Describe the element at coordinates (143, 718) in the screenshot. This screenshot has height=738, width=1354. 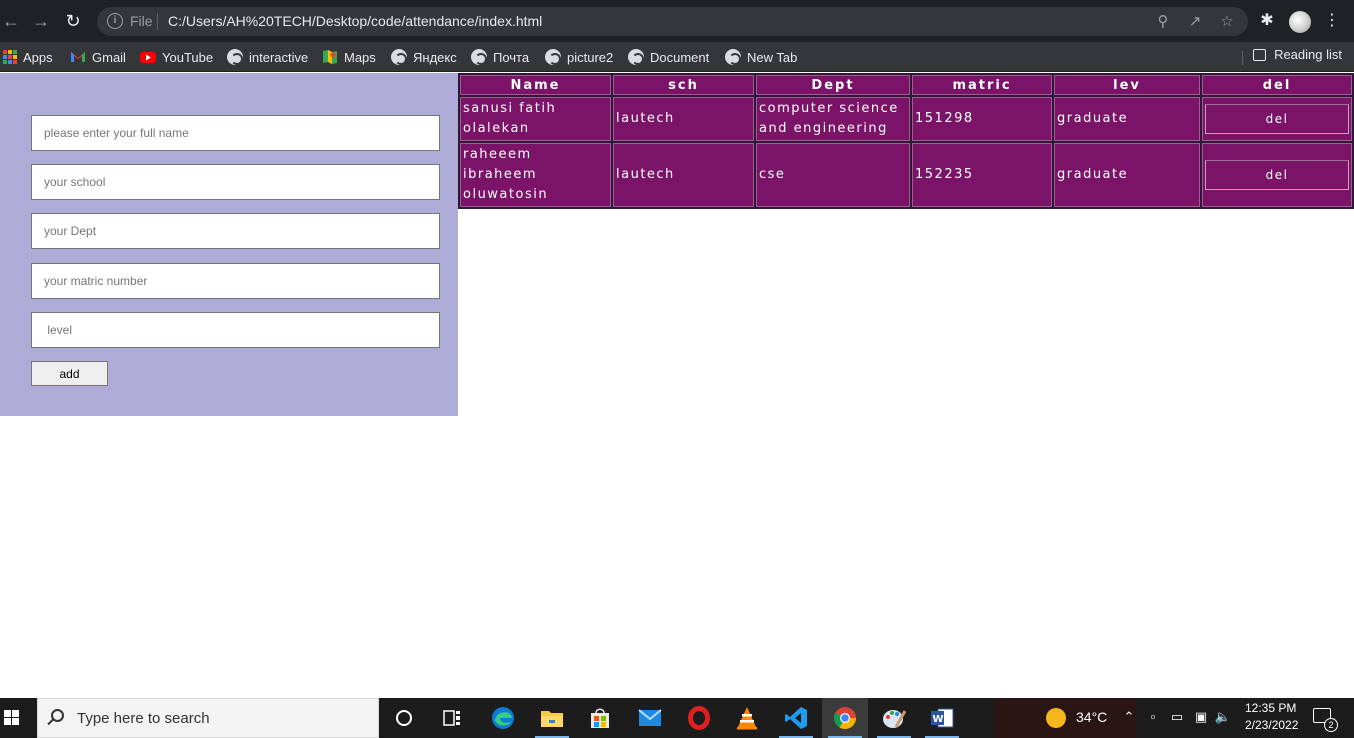
I see `taskbar-search-placeholder: Type here to search` at that location.